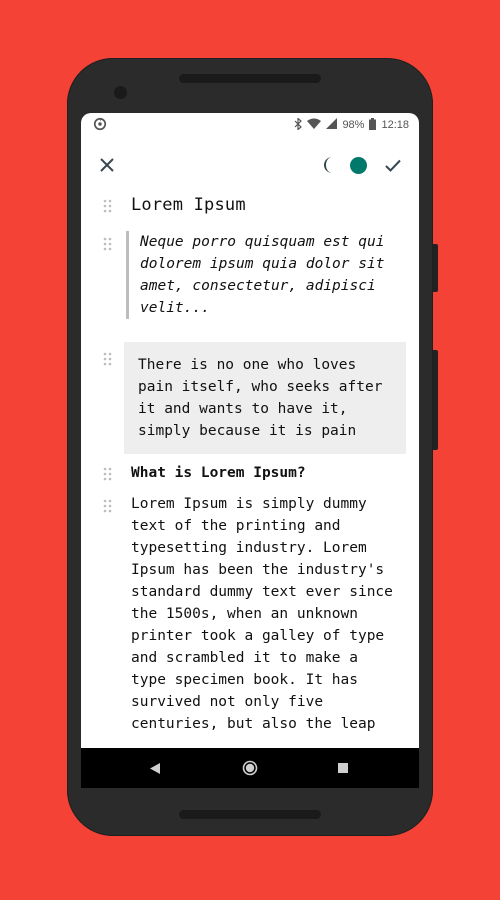  Describe the element at coordinates (236, 526) in the screenshot. I see `paragraph-line: text of the printing and` at that location.